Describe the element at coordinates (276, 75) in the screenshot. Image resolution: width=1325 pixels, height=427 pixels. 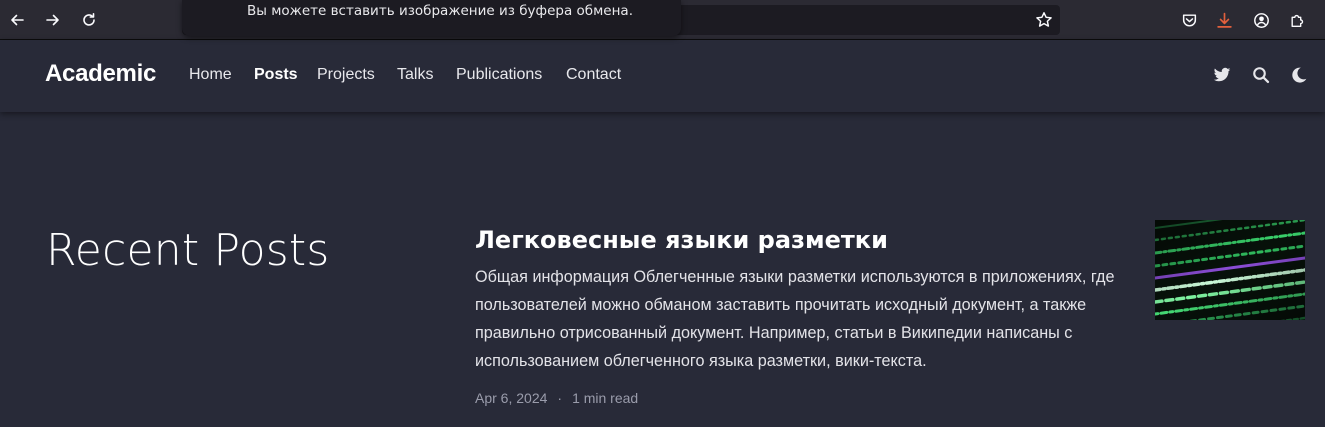
I see `nav-posts: Posts` at that location.